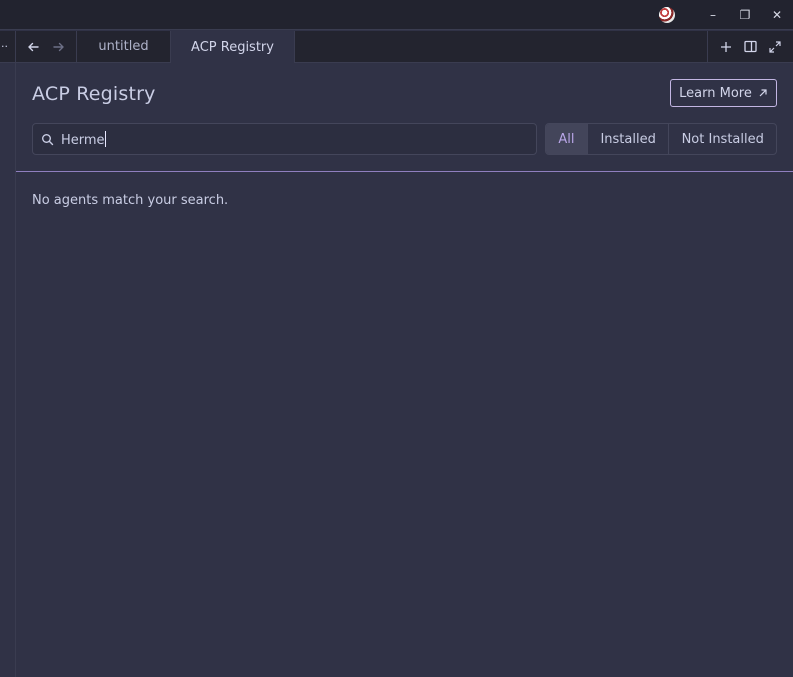 The width and height of the screenshot is (793, 677). I want to click on close-button: ✕, so click(777, 15).